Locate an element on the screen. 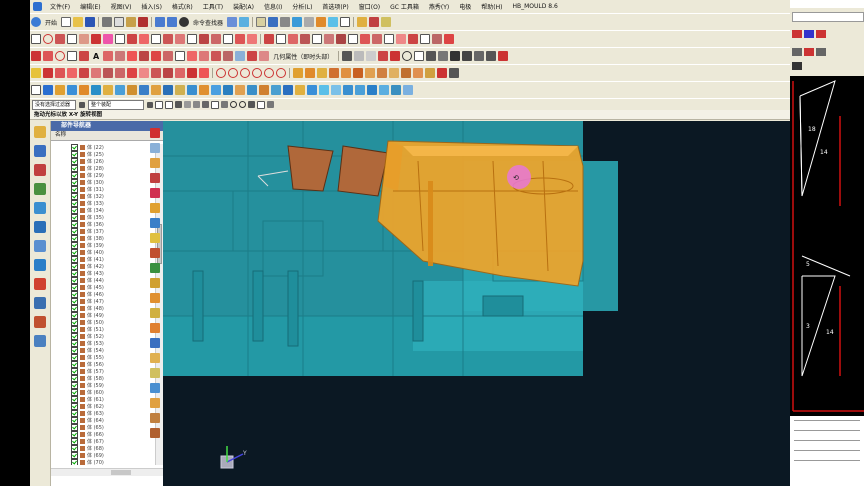 The width and height of the screenshot is (864, 486). torus-icon is located at coordinates (257, 73).